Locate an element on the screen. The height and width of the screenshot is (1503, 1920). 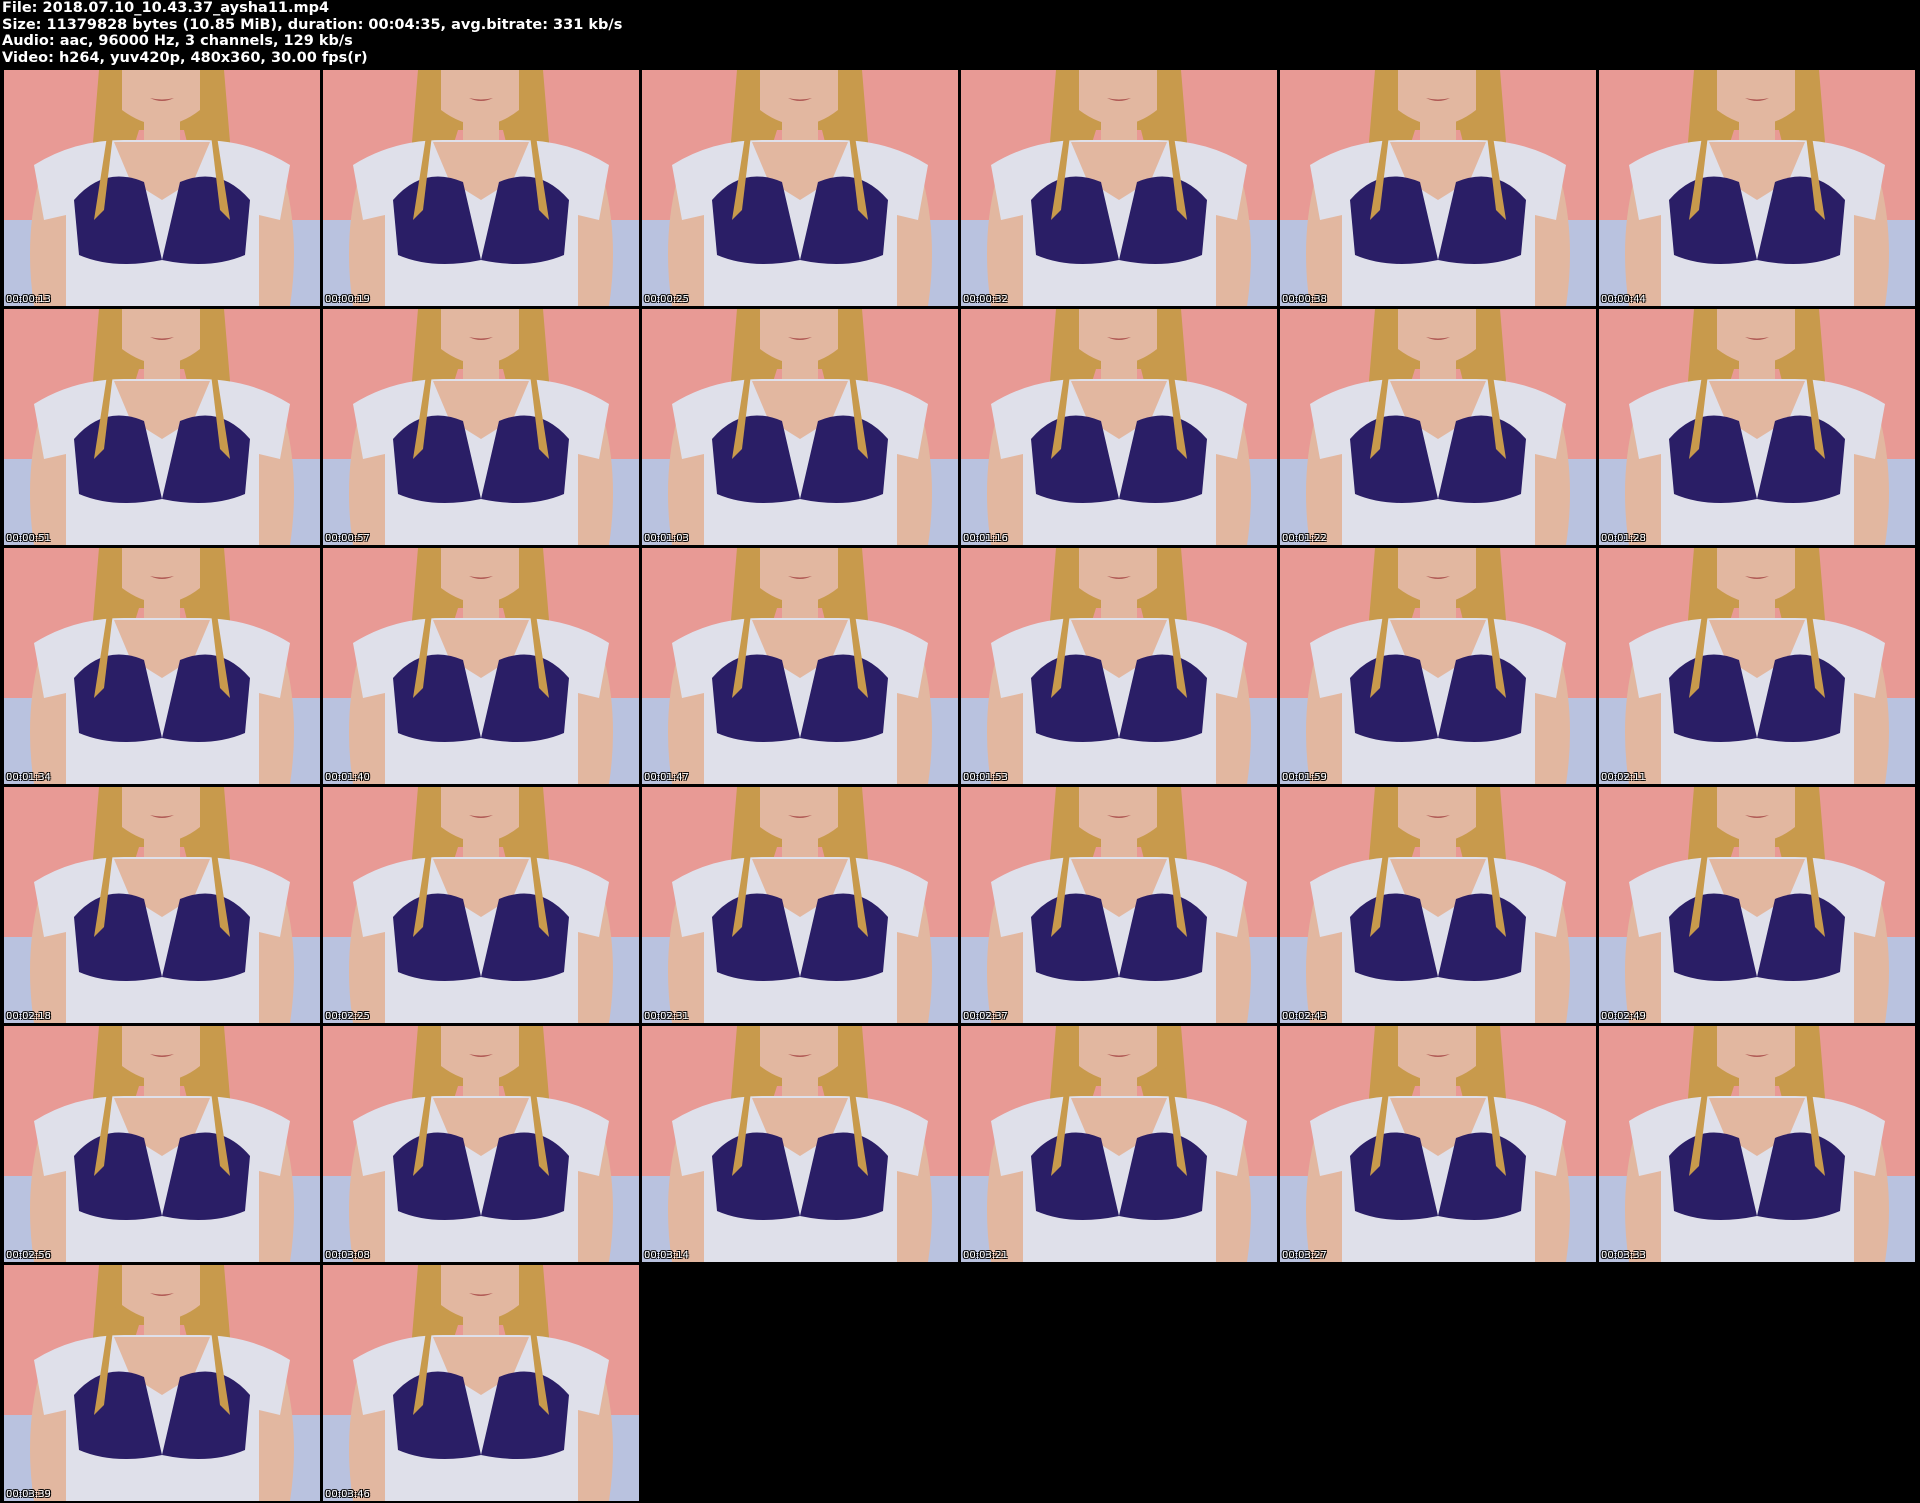
video-thumbnail: 00:02:37 is located at coordinates (1119, 905).